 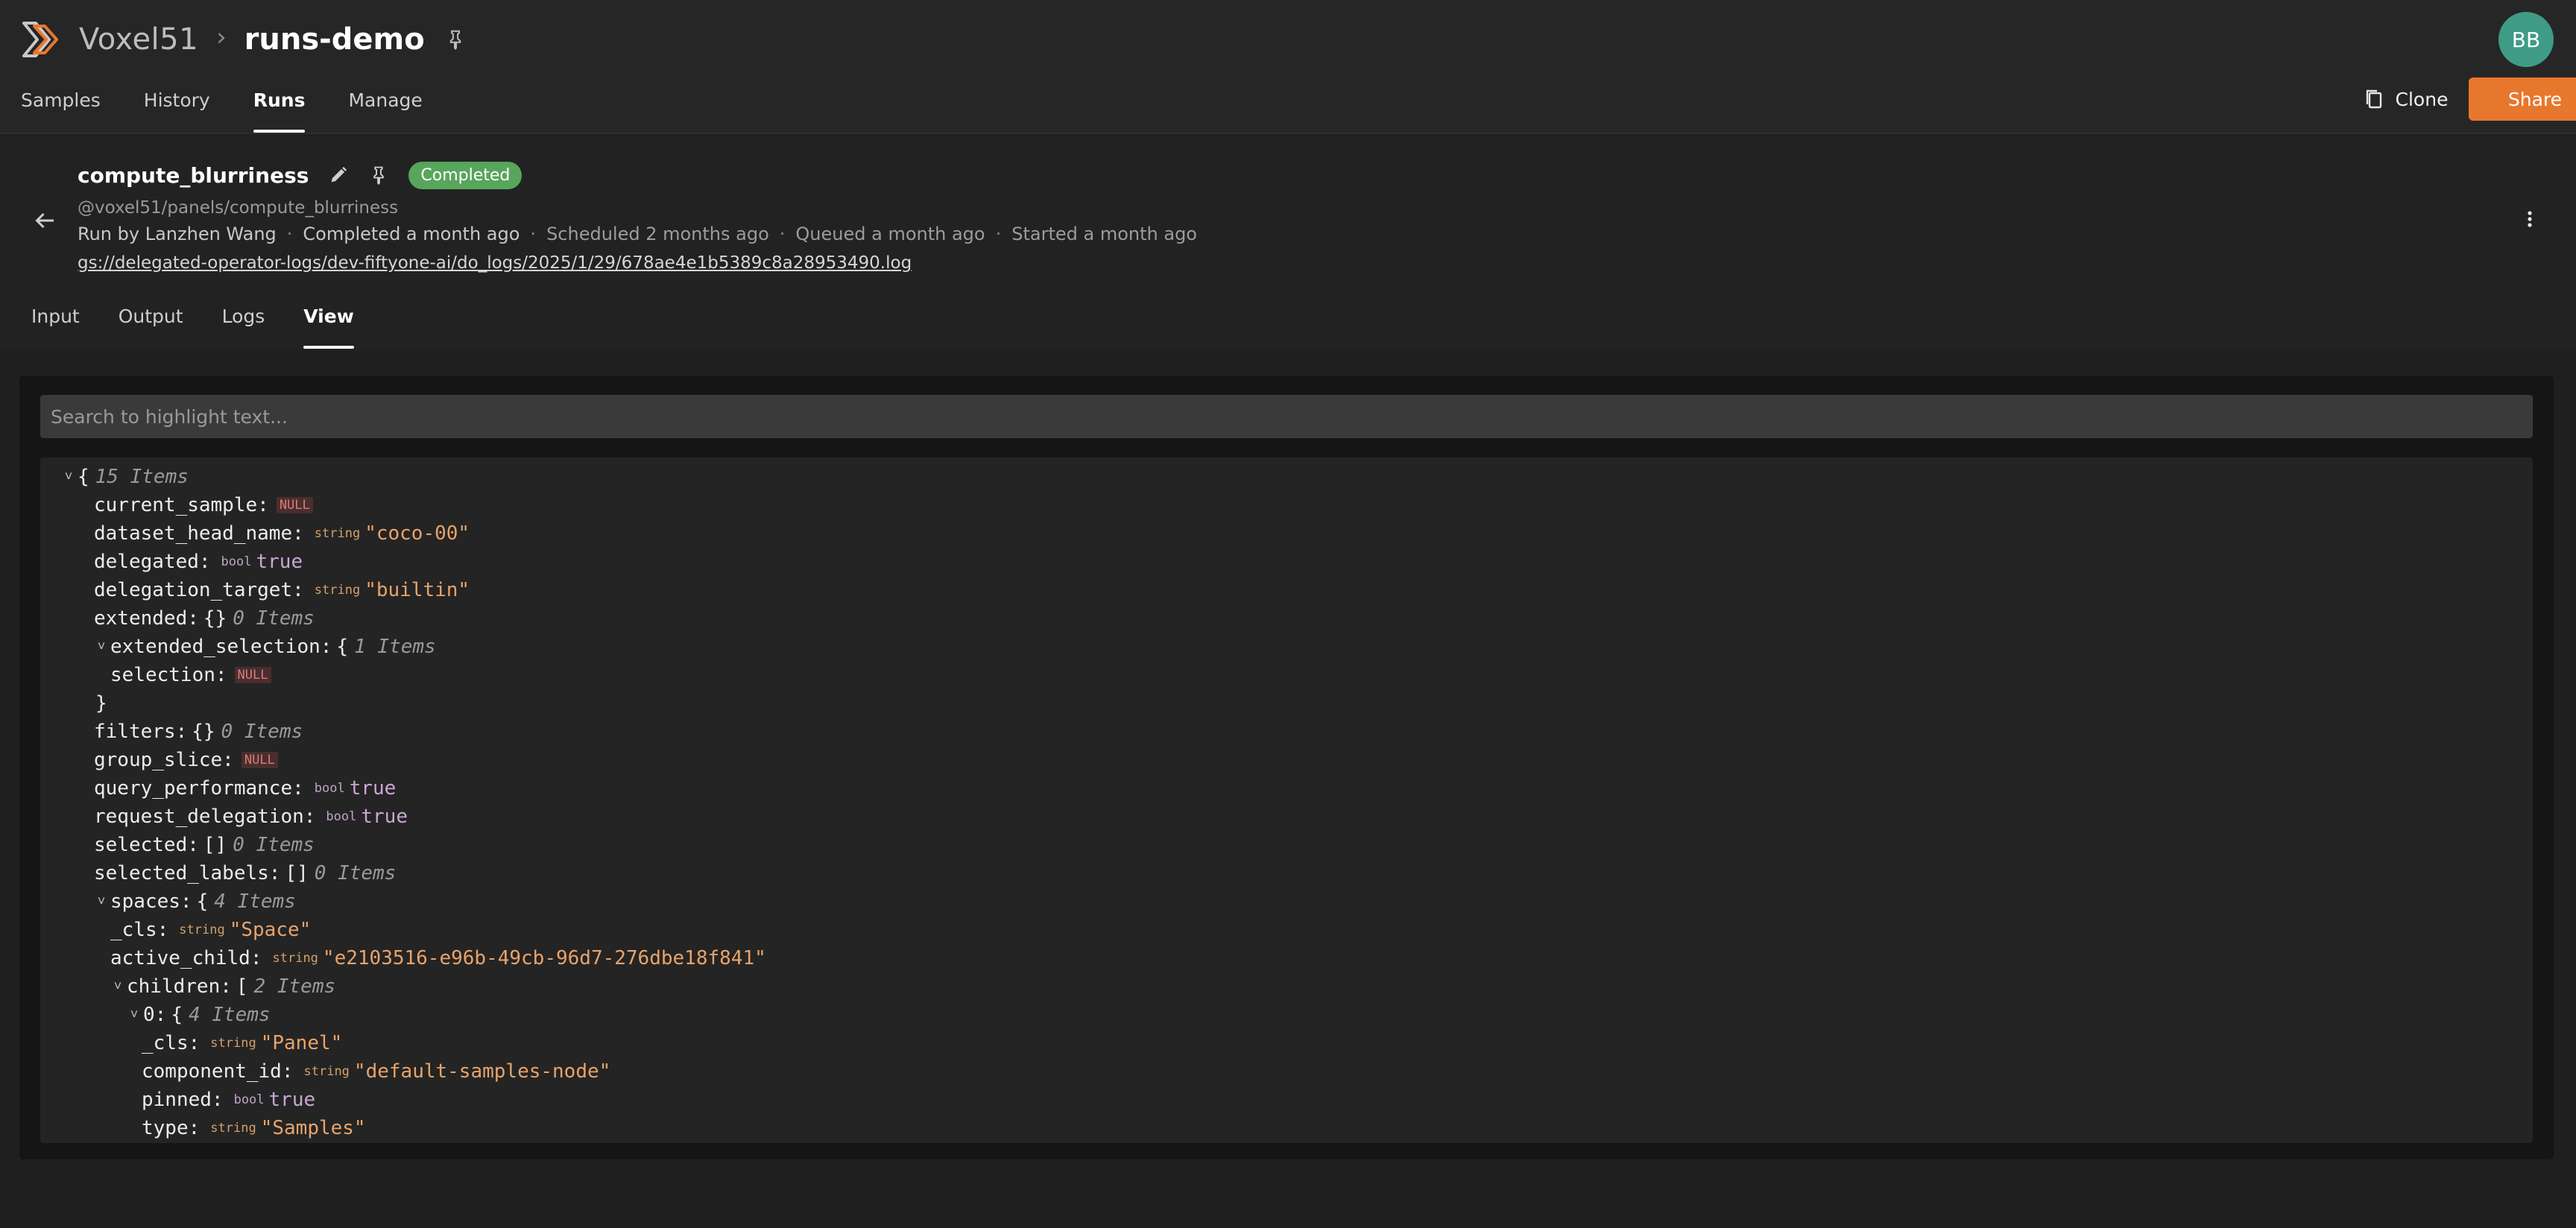 What do you see at coordinates (193, 175) in the screenshot?
I see `run-name: compute_blurriness` at bounding box center [193, 175].